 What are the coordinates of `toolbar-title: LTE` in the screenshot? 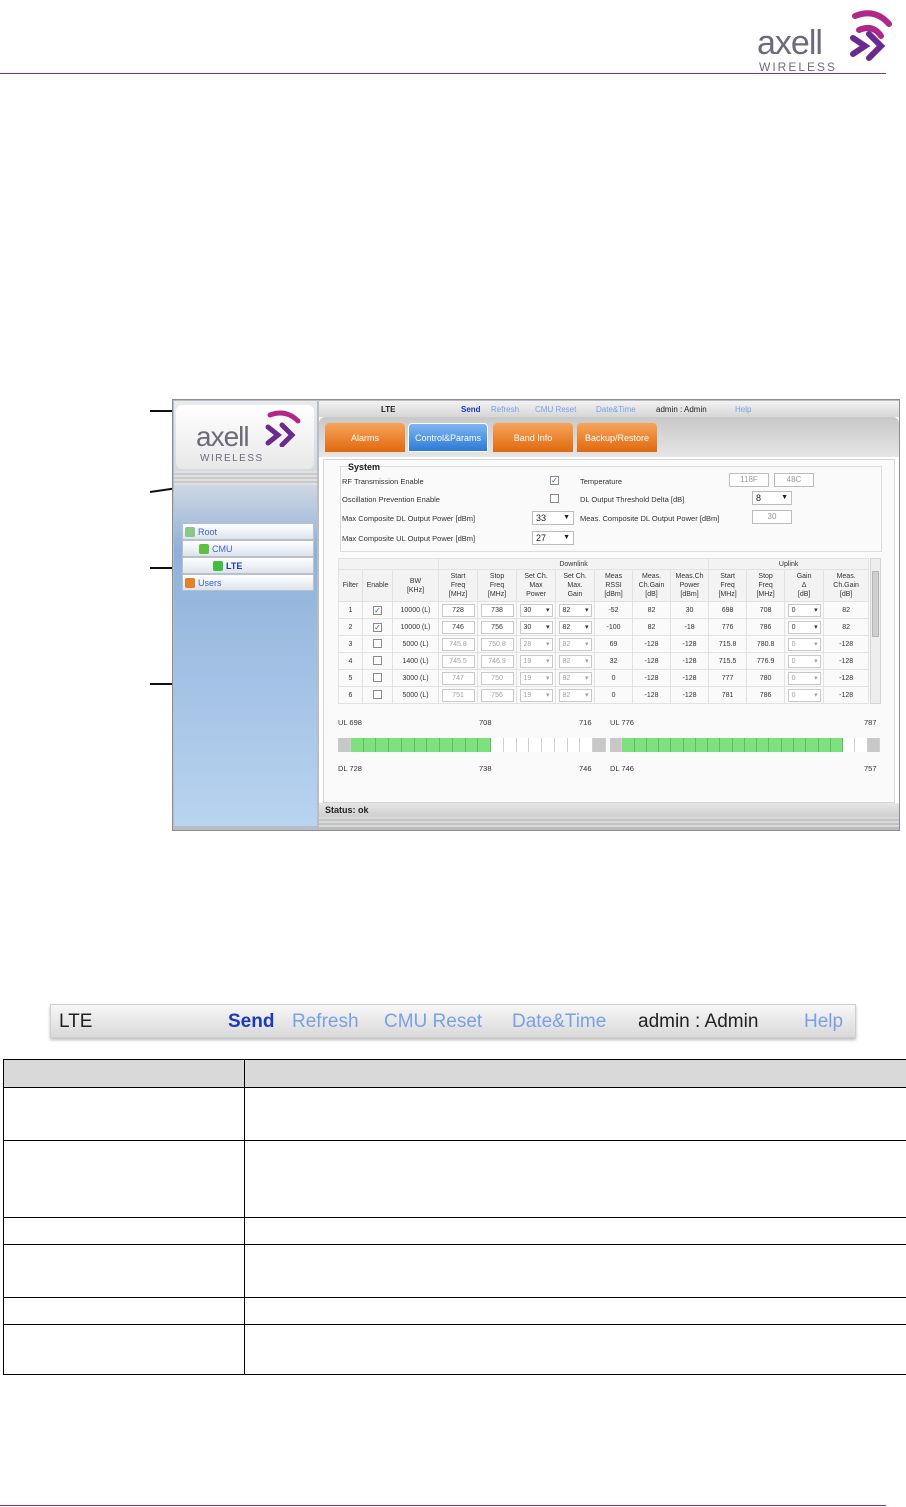 It's located at (388, 409).